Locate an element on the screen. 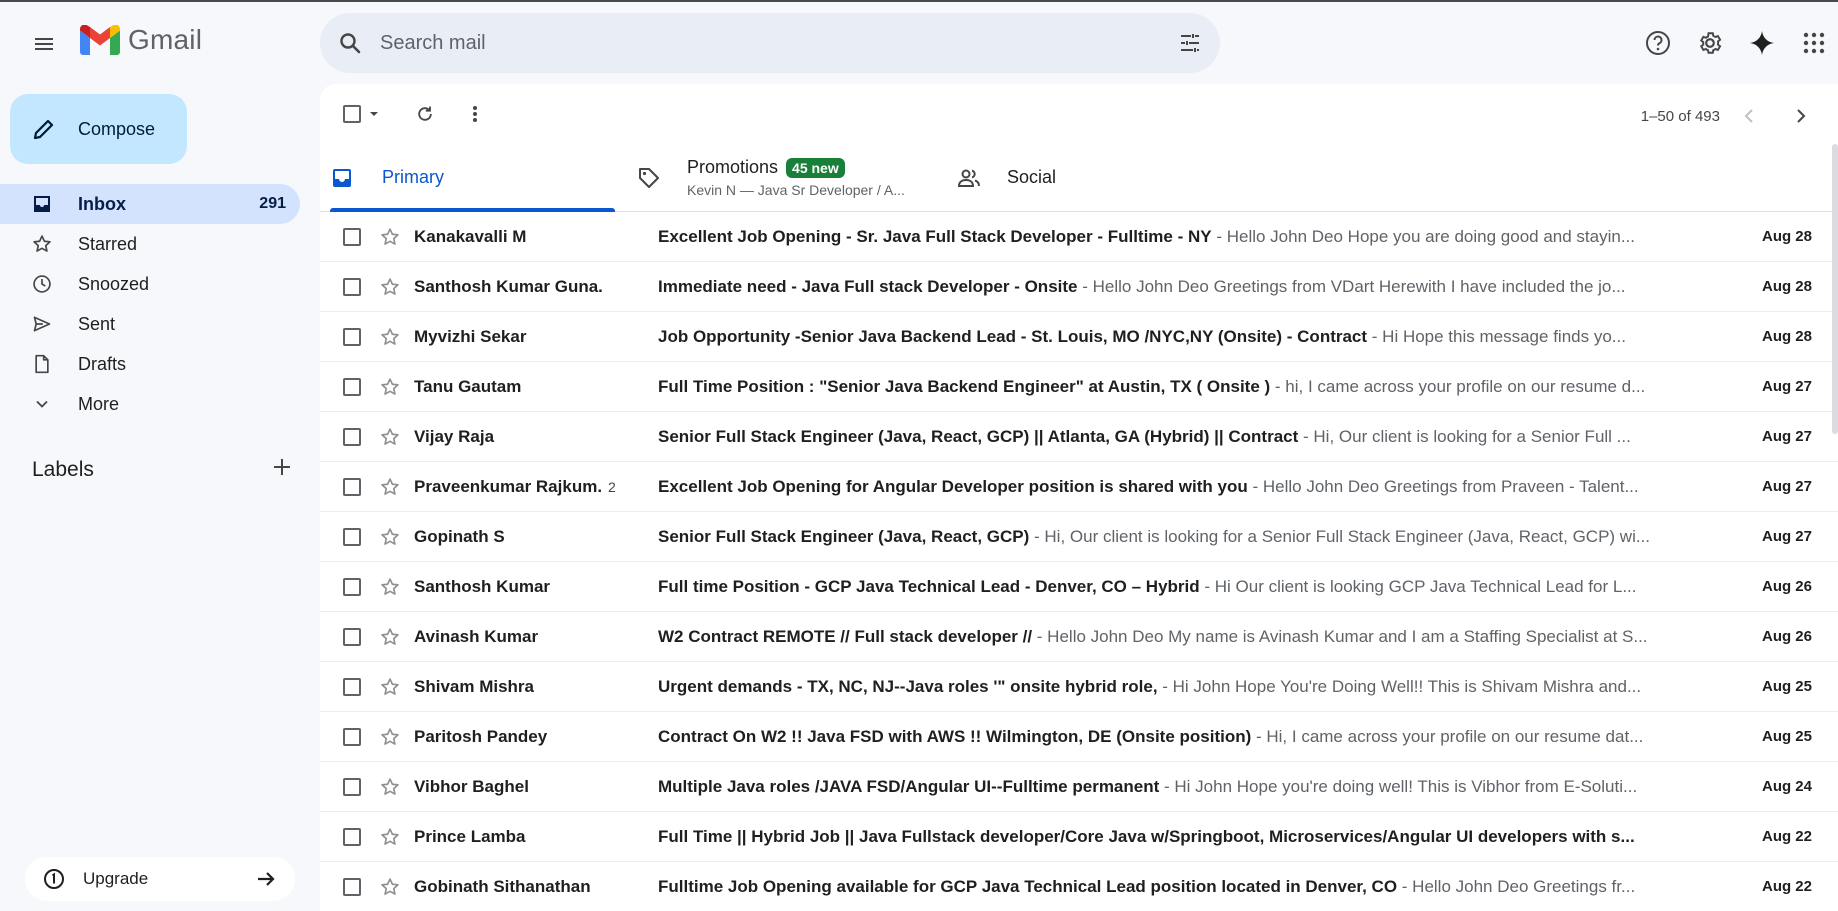  tab-social: Social is located at coordinates (1095, 177).